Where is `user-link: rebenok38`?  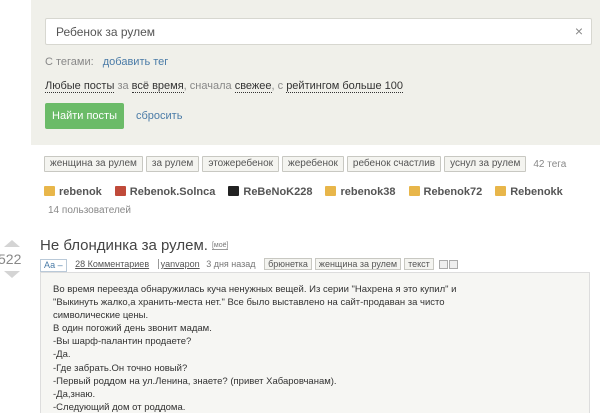
user-link: rebenok38 is located at coordinates (360, 192).